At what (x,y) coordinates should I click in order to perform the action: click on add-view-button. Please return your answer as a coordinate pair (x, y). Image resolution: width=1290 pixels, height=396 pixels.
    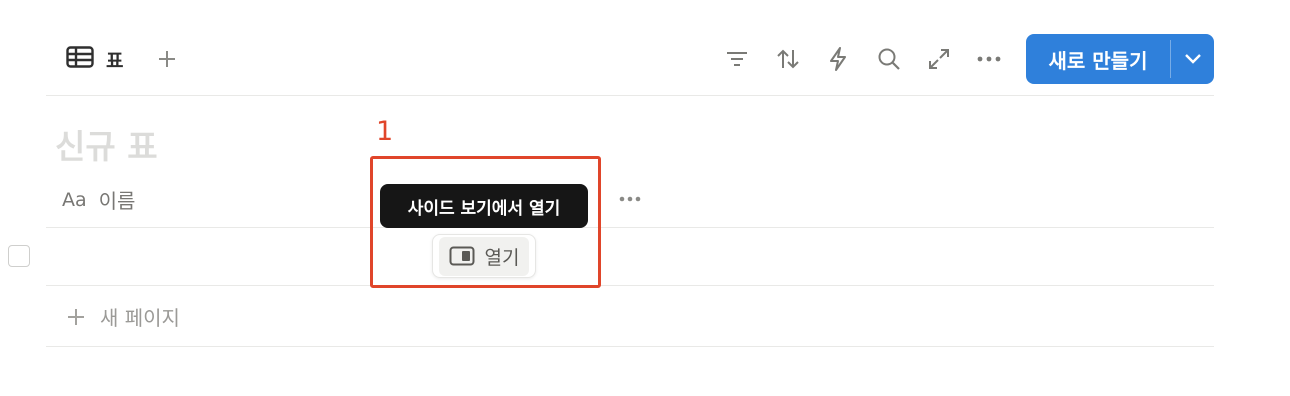
    Looking at the image, I should click on (167, 59).